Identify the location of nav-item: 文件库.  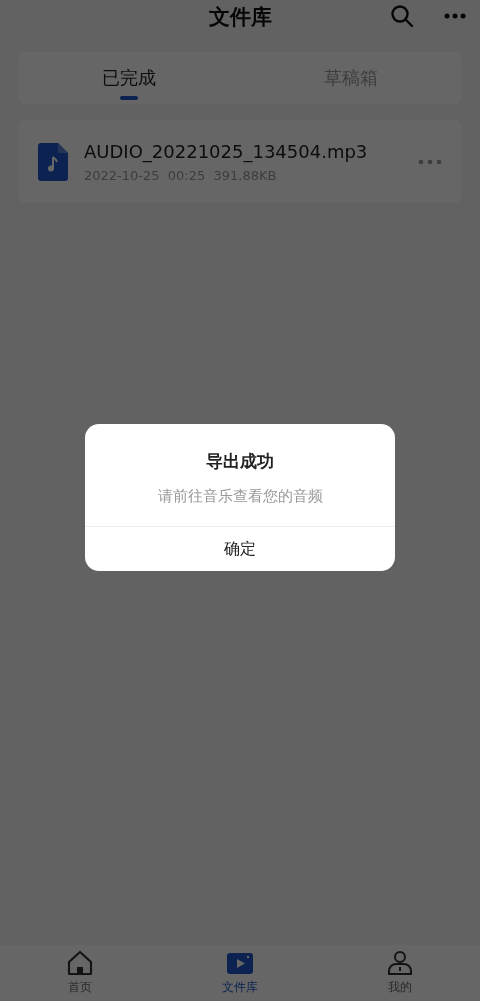
(240, 973).